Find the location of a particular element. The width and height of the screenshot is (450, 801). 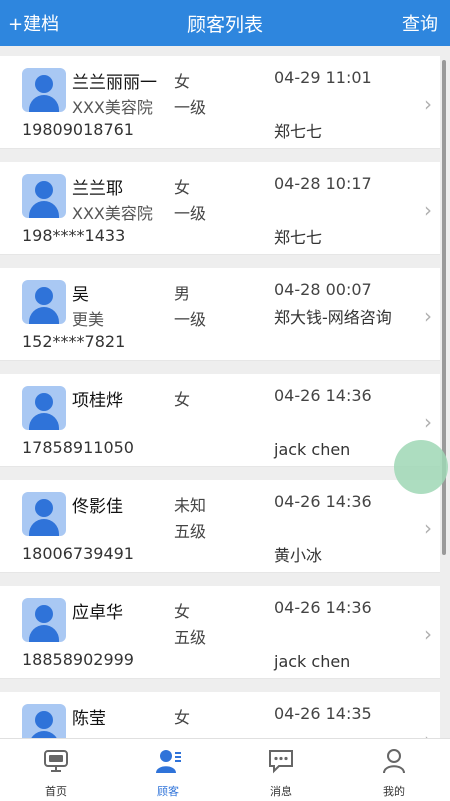

tab-profile: 我的 is located at coordinates (394, 770).